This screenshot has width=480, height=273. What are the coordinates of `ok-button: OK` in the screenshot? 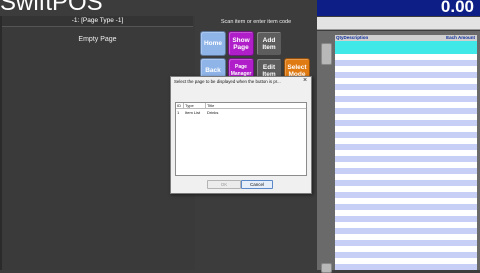 It's located at (224, 184).